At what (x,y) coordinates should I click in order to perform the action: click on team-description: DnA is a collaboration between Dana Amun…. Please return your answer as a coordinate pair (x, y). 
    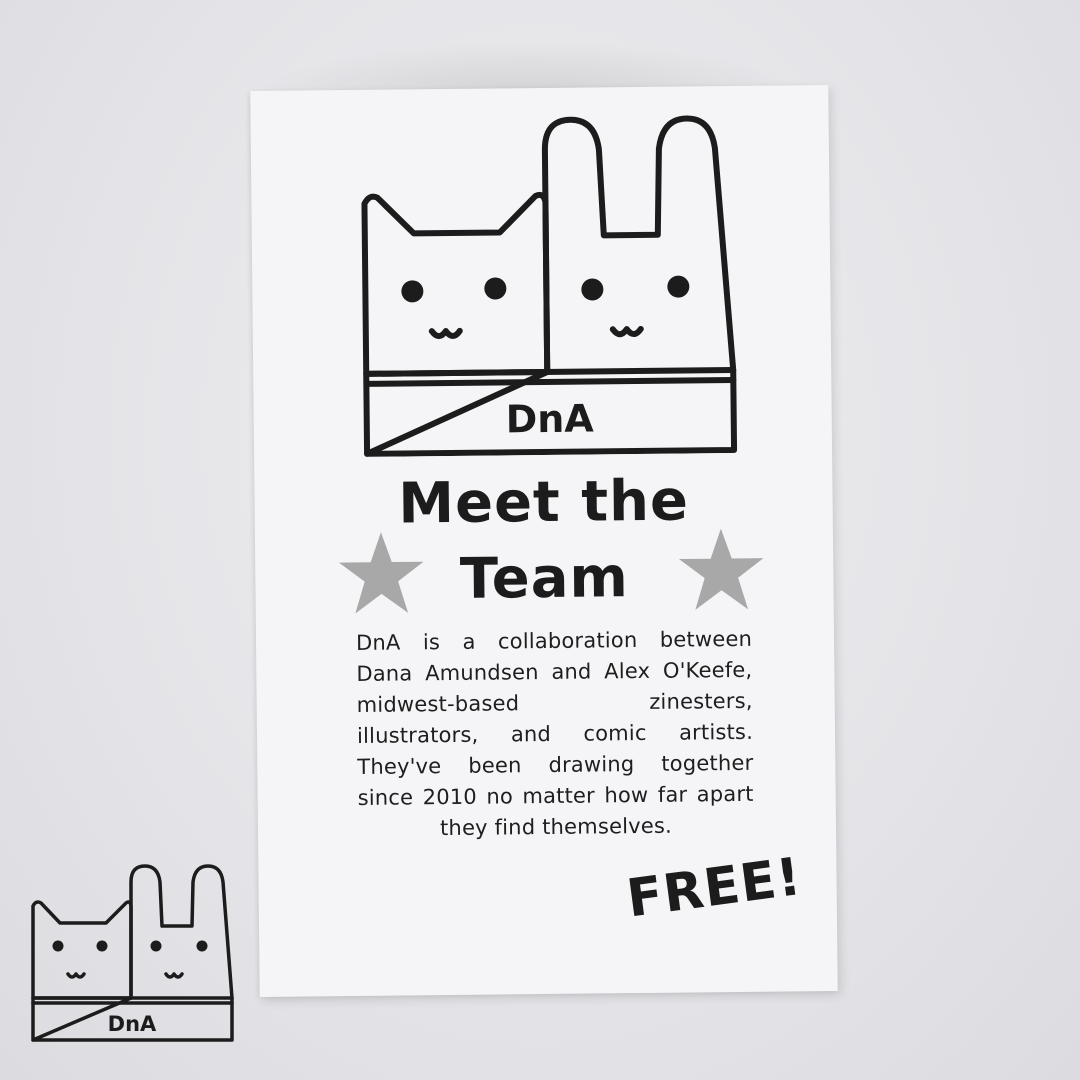
    Looking at the image, I should click on (554, 733).